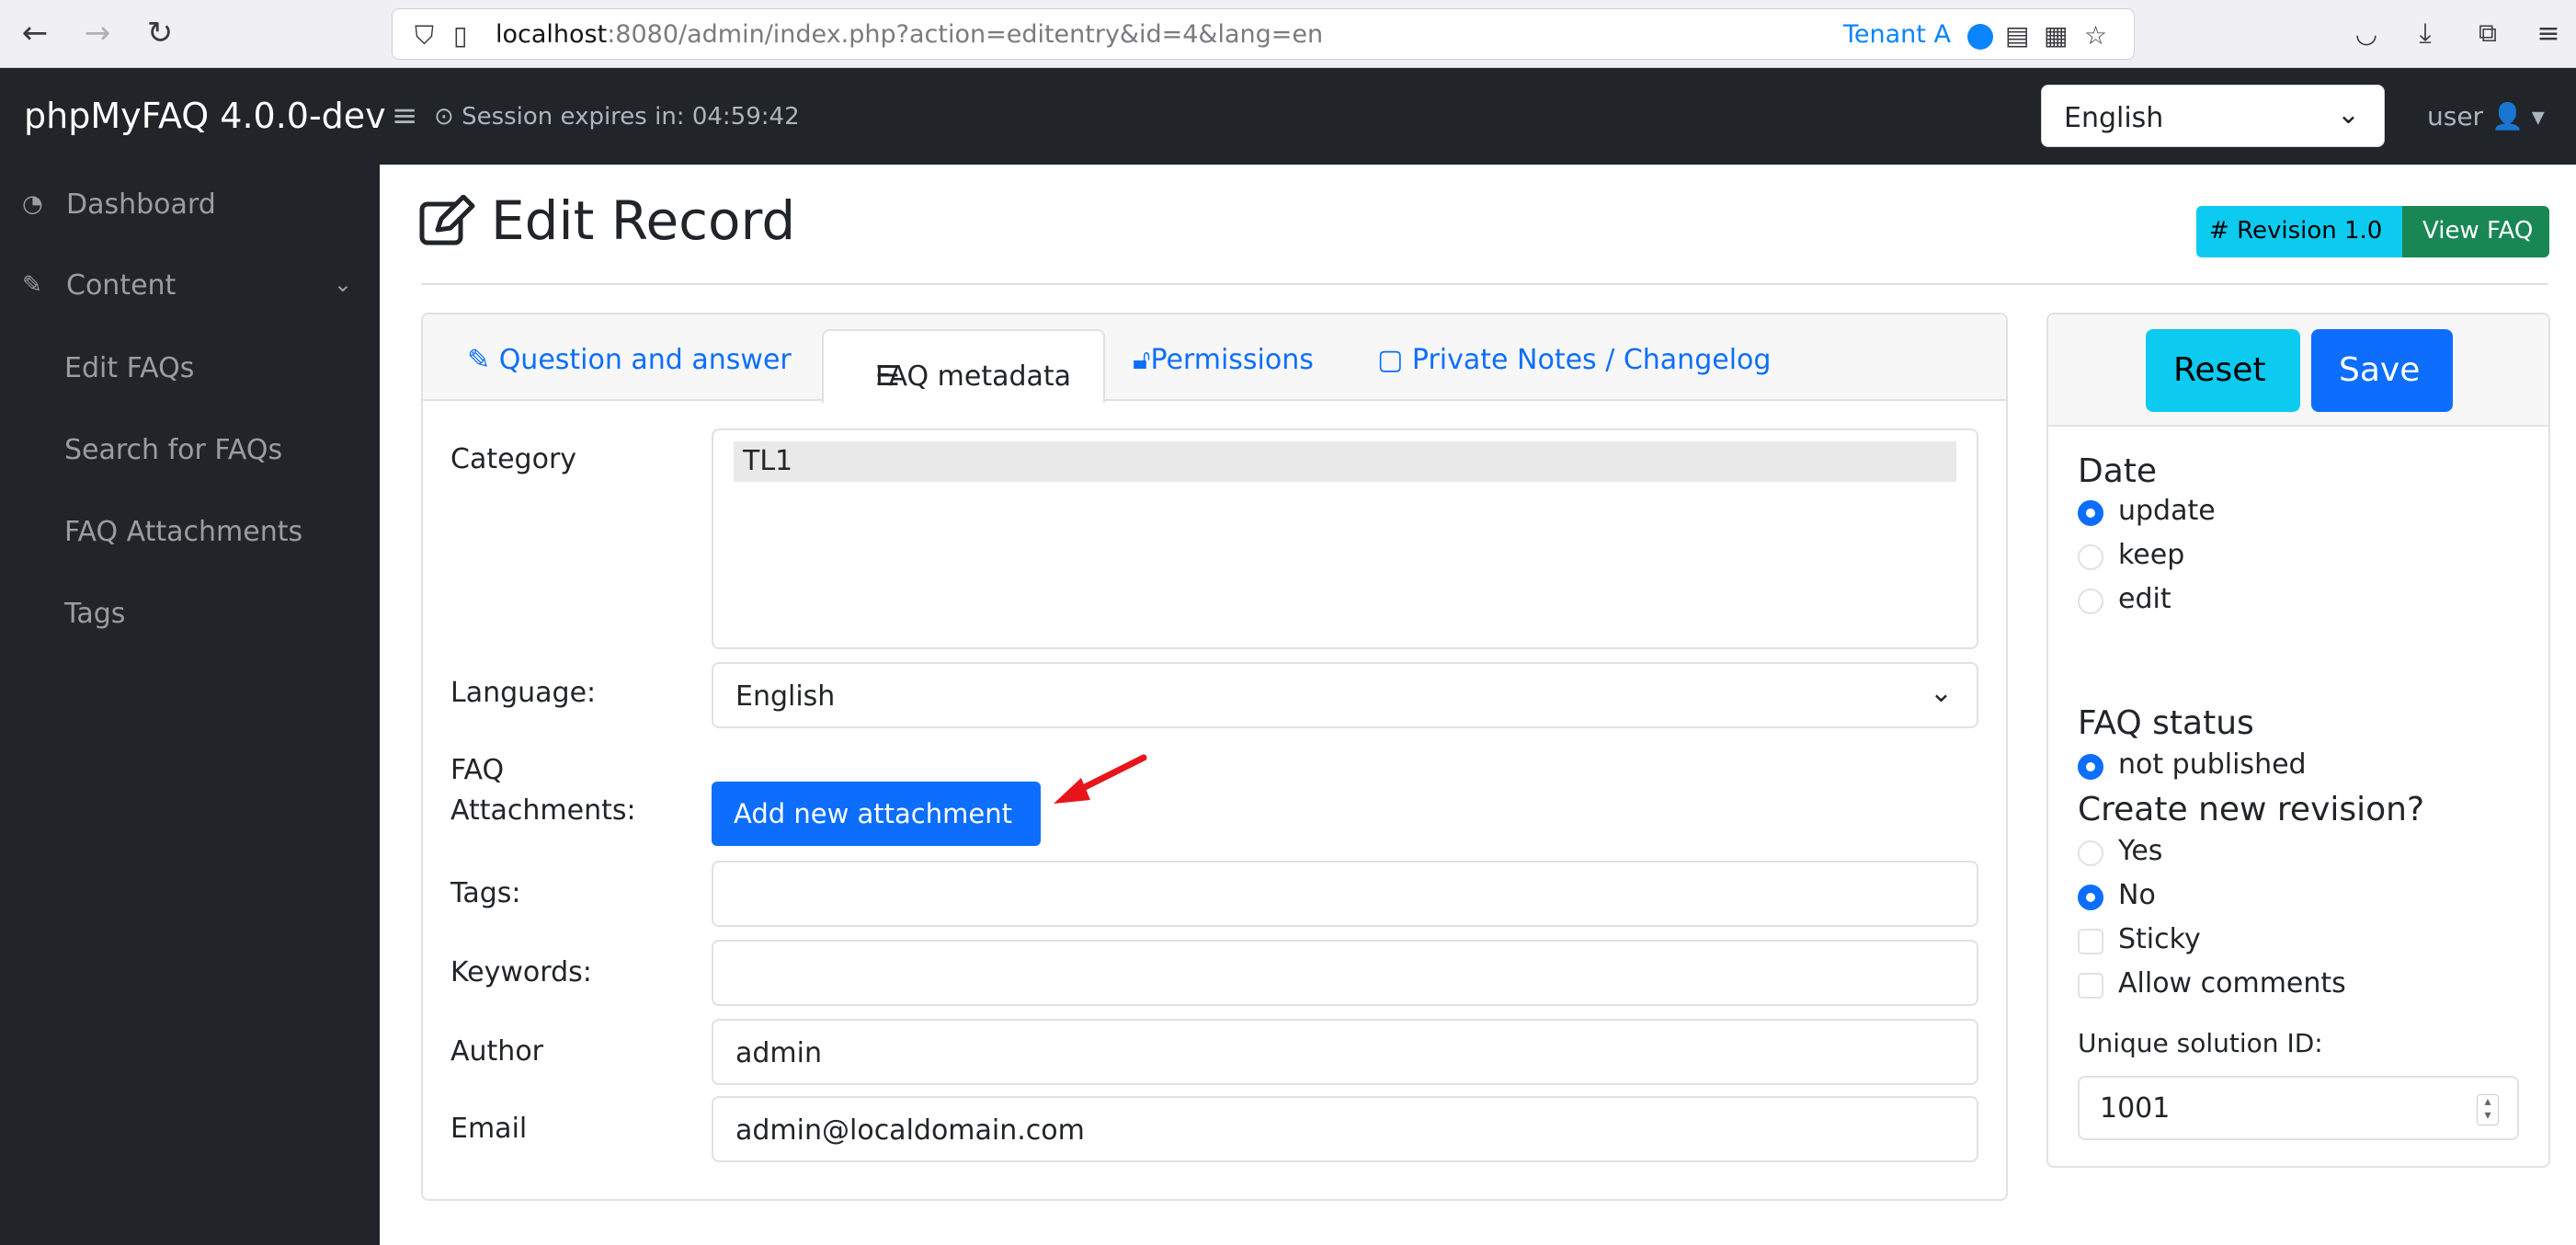 This screenshot has width=2576, height=1245. What do you see at coordinates (2118, 471) in the screenshot?
I see `date-heading: Date` at bounding box center [2118, 471].